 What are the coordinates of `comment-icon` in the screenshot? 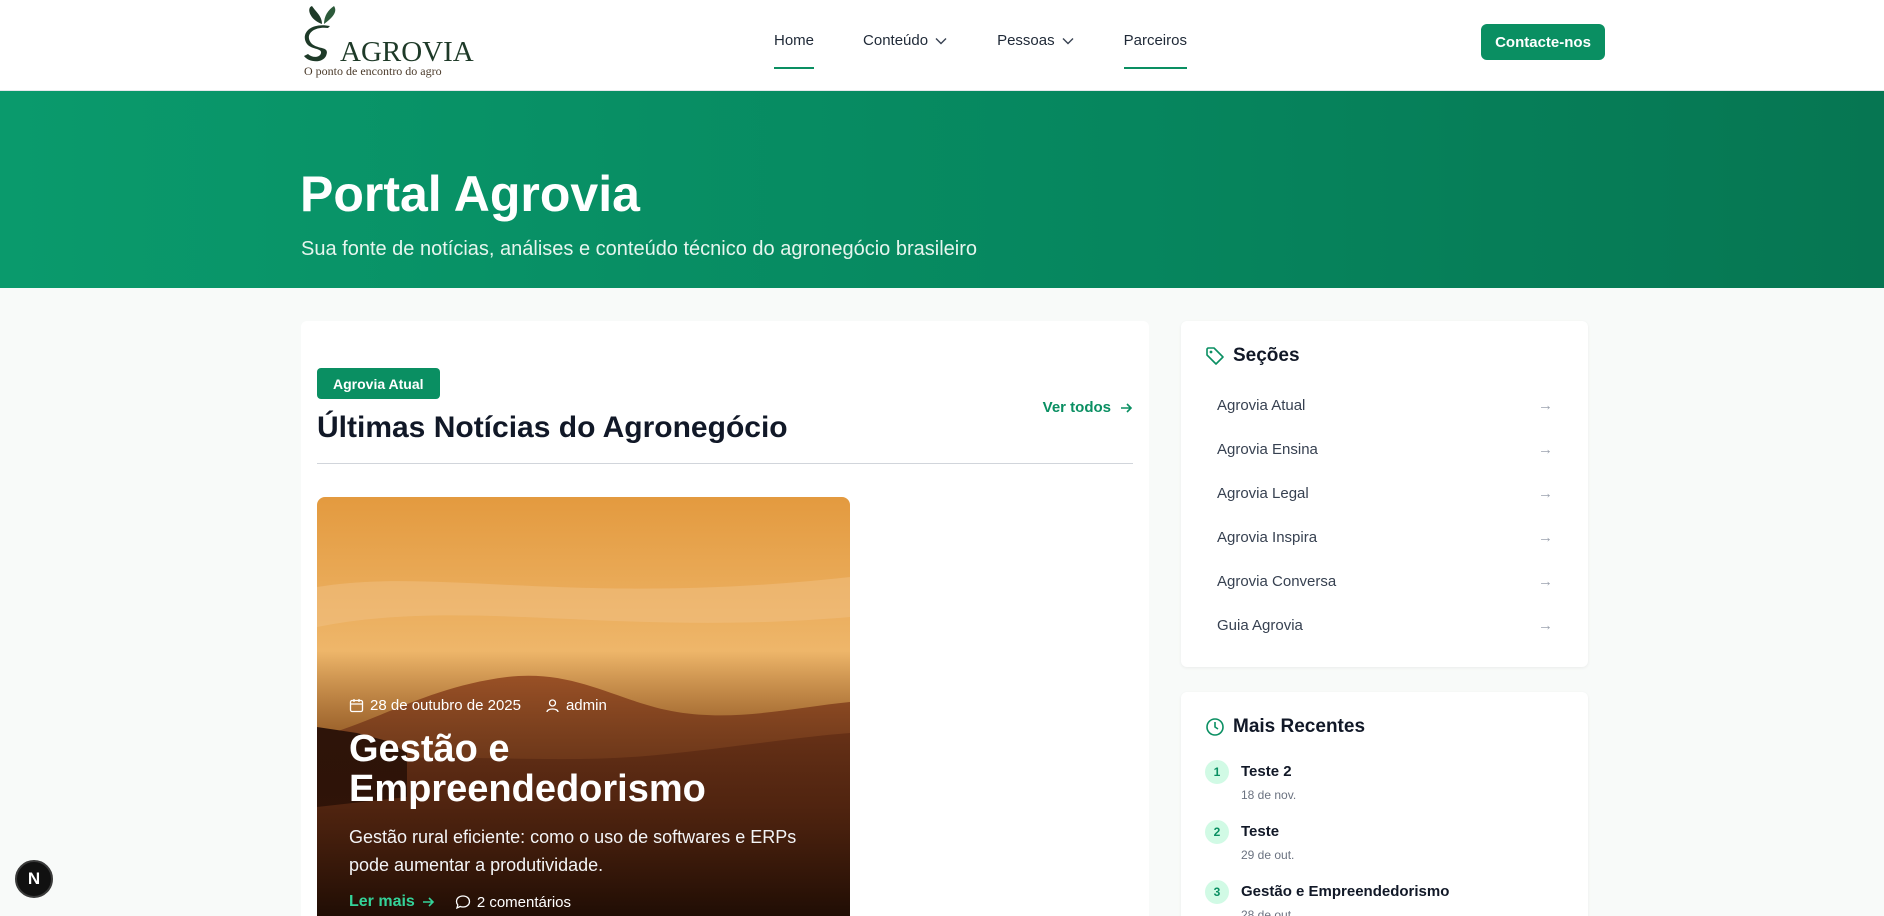 It's located at (462, 902).